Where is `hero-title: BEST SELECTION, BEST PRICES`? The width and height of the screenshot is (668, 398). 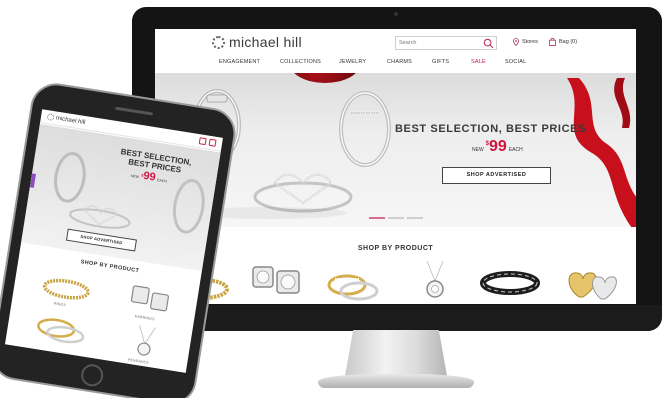 hero-title: BEST SELECTION, BEST PRICES is located at coordinates (491, 129).